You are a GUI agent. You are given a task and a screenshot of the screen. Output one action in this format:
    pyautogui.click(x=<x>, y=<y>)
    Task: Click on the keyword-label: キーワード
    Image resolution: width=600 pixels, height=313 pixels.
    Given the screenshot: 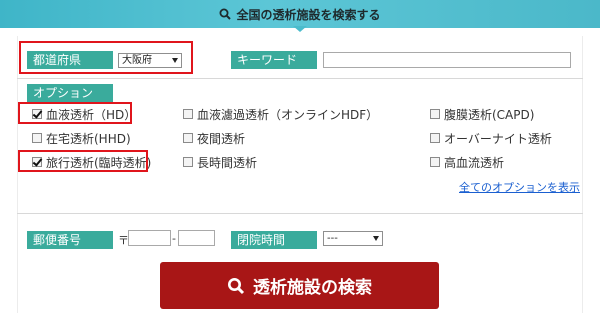 What is the action you would take?
    pyautogui.click(x=274, y=60)
    